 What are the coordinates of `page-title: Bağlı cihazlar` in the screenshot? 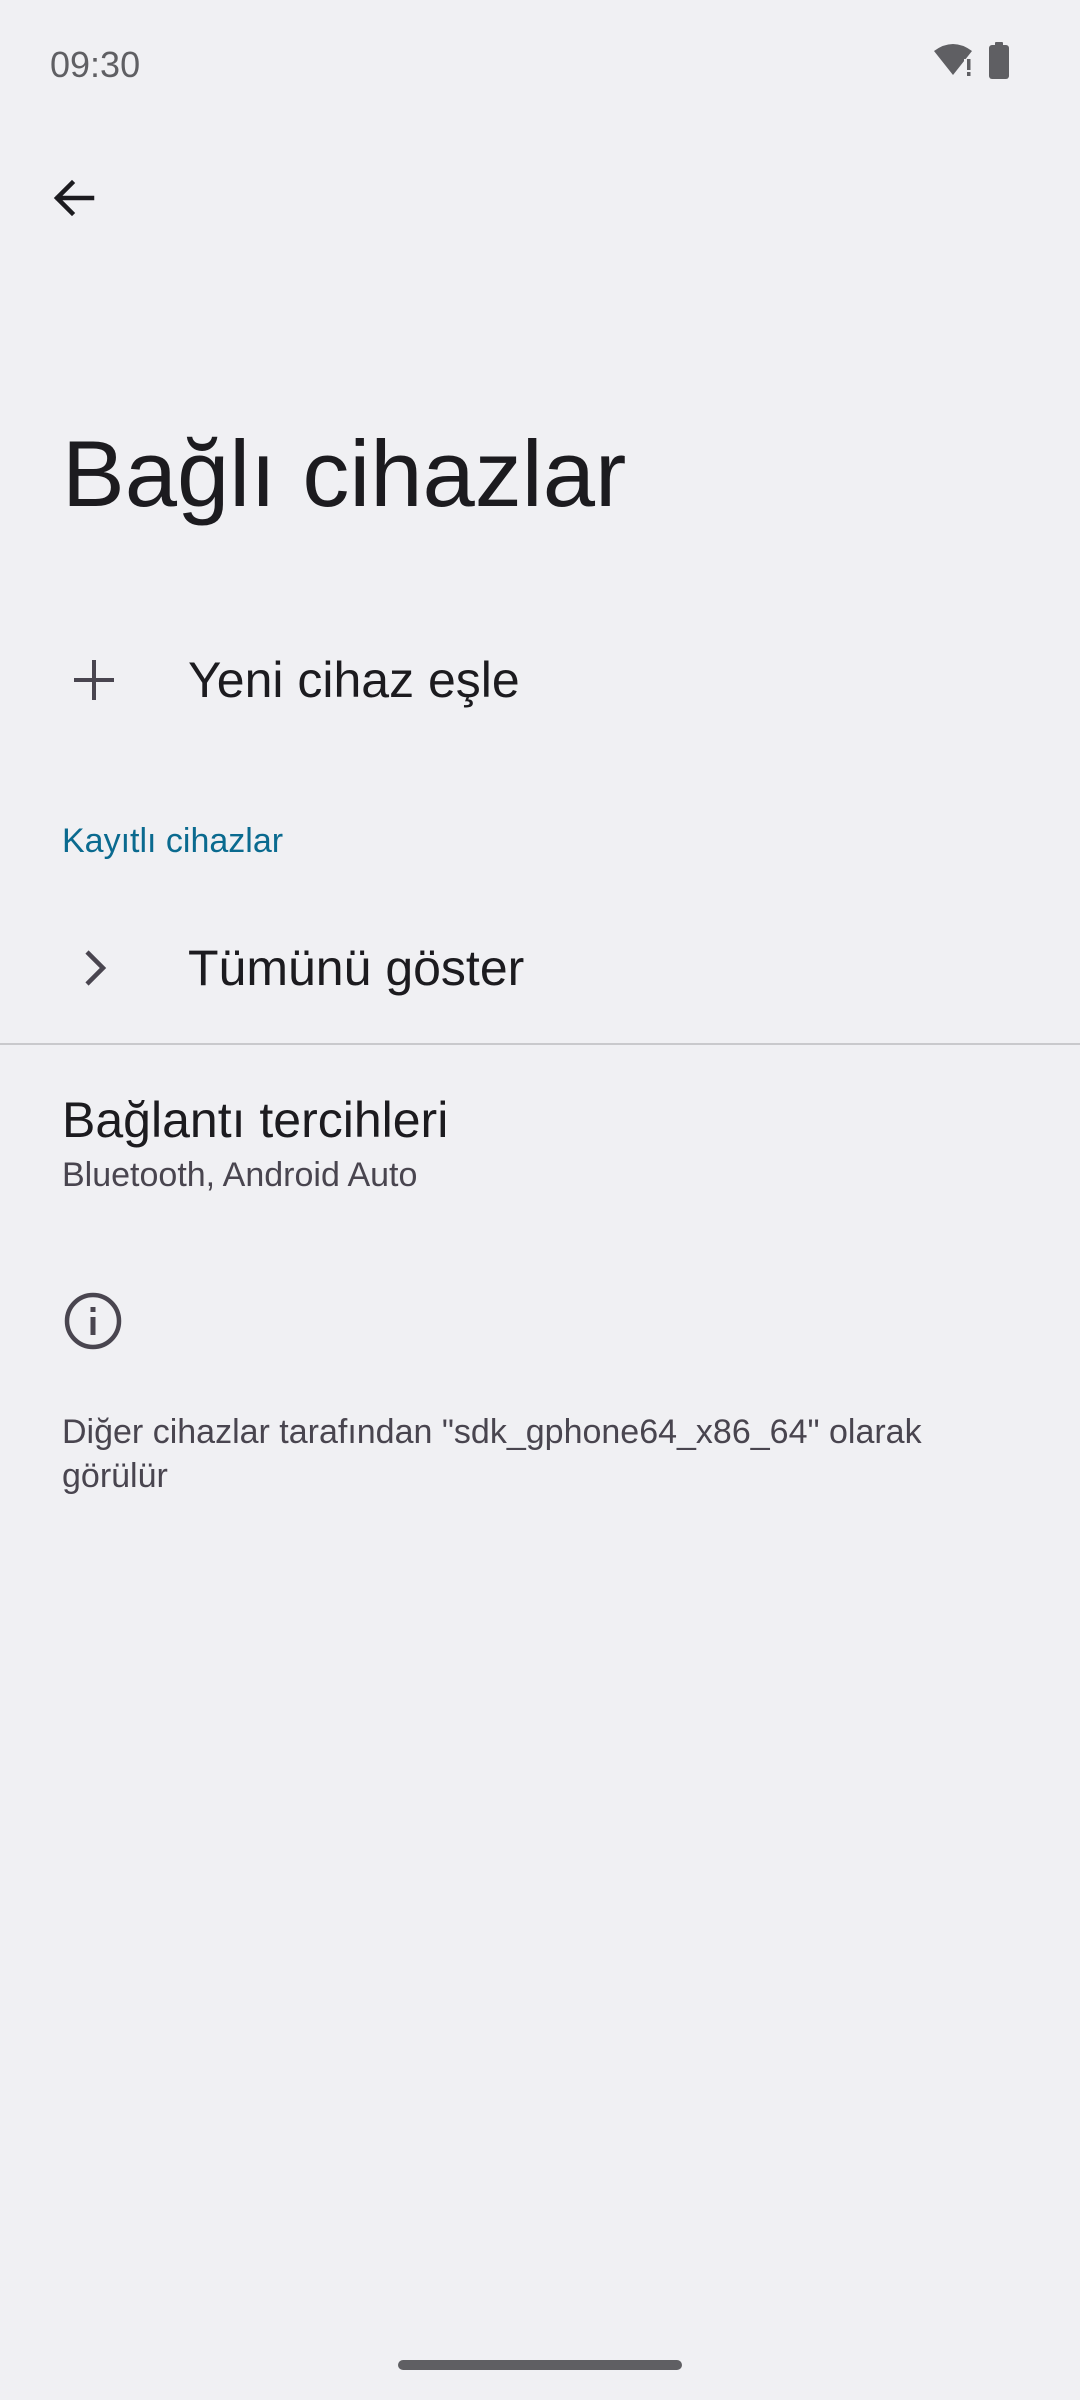 It's located at (344, 473).